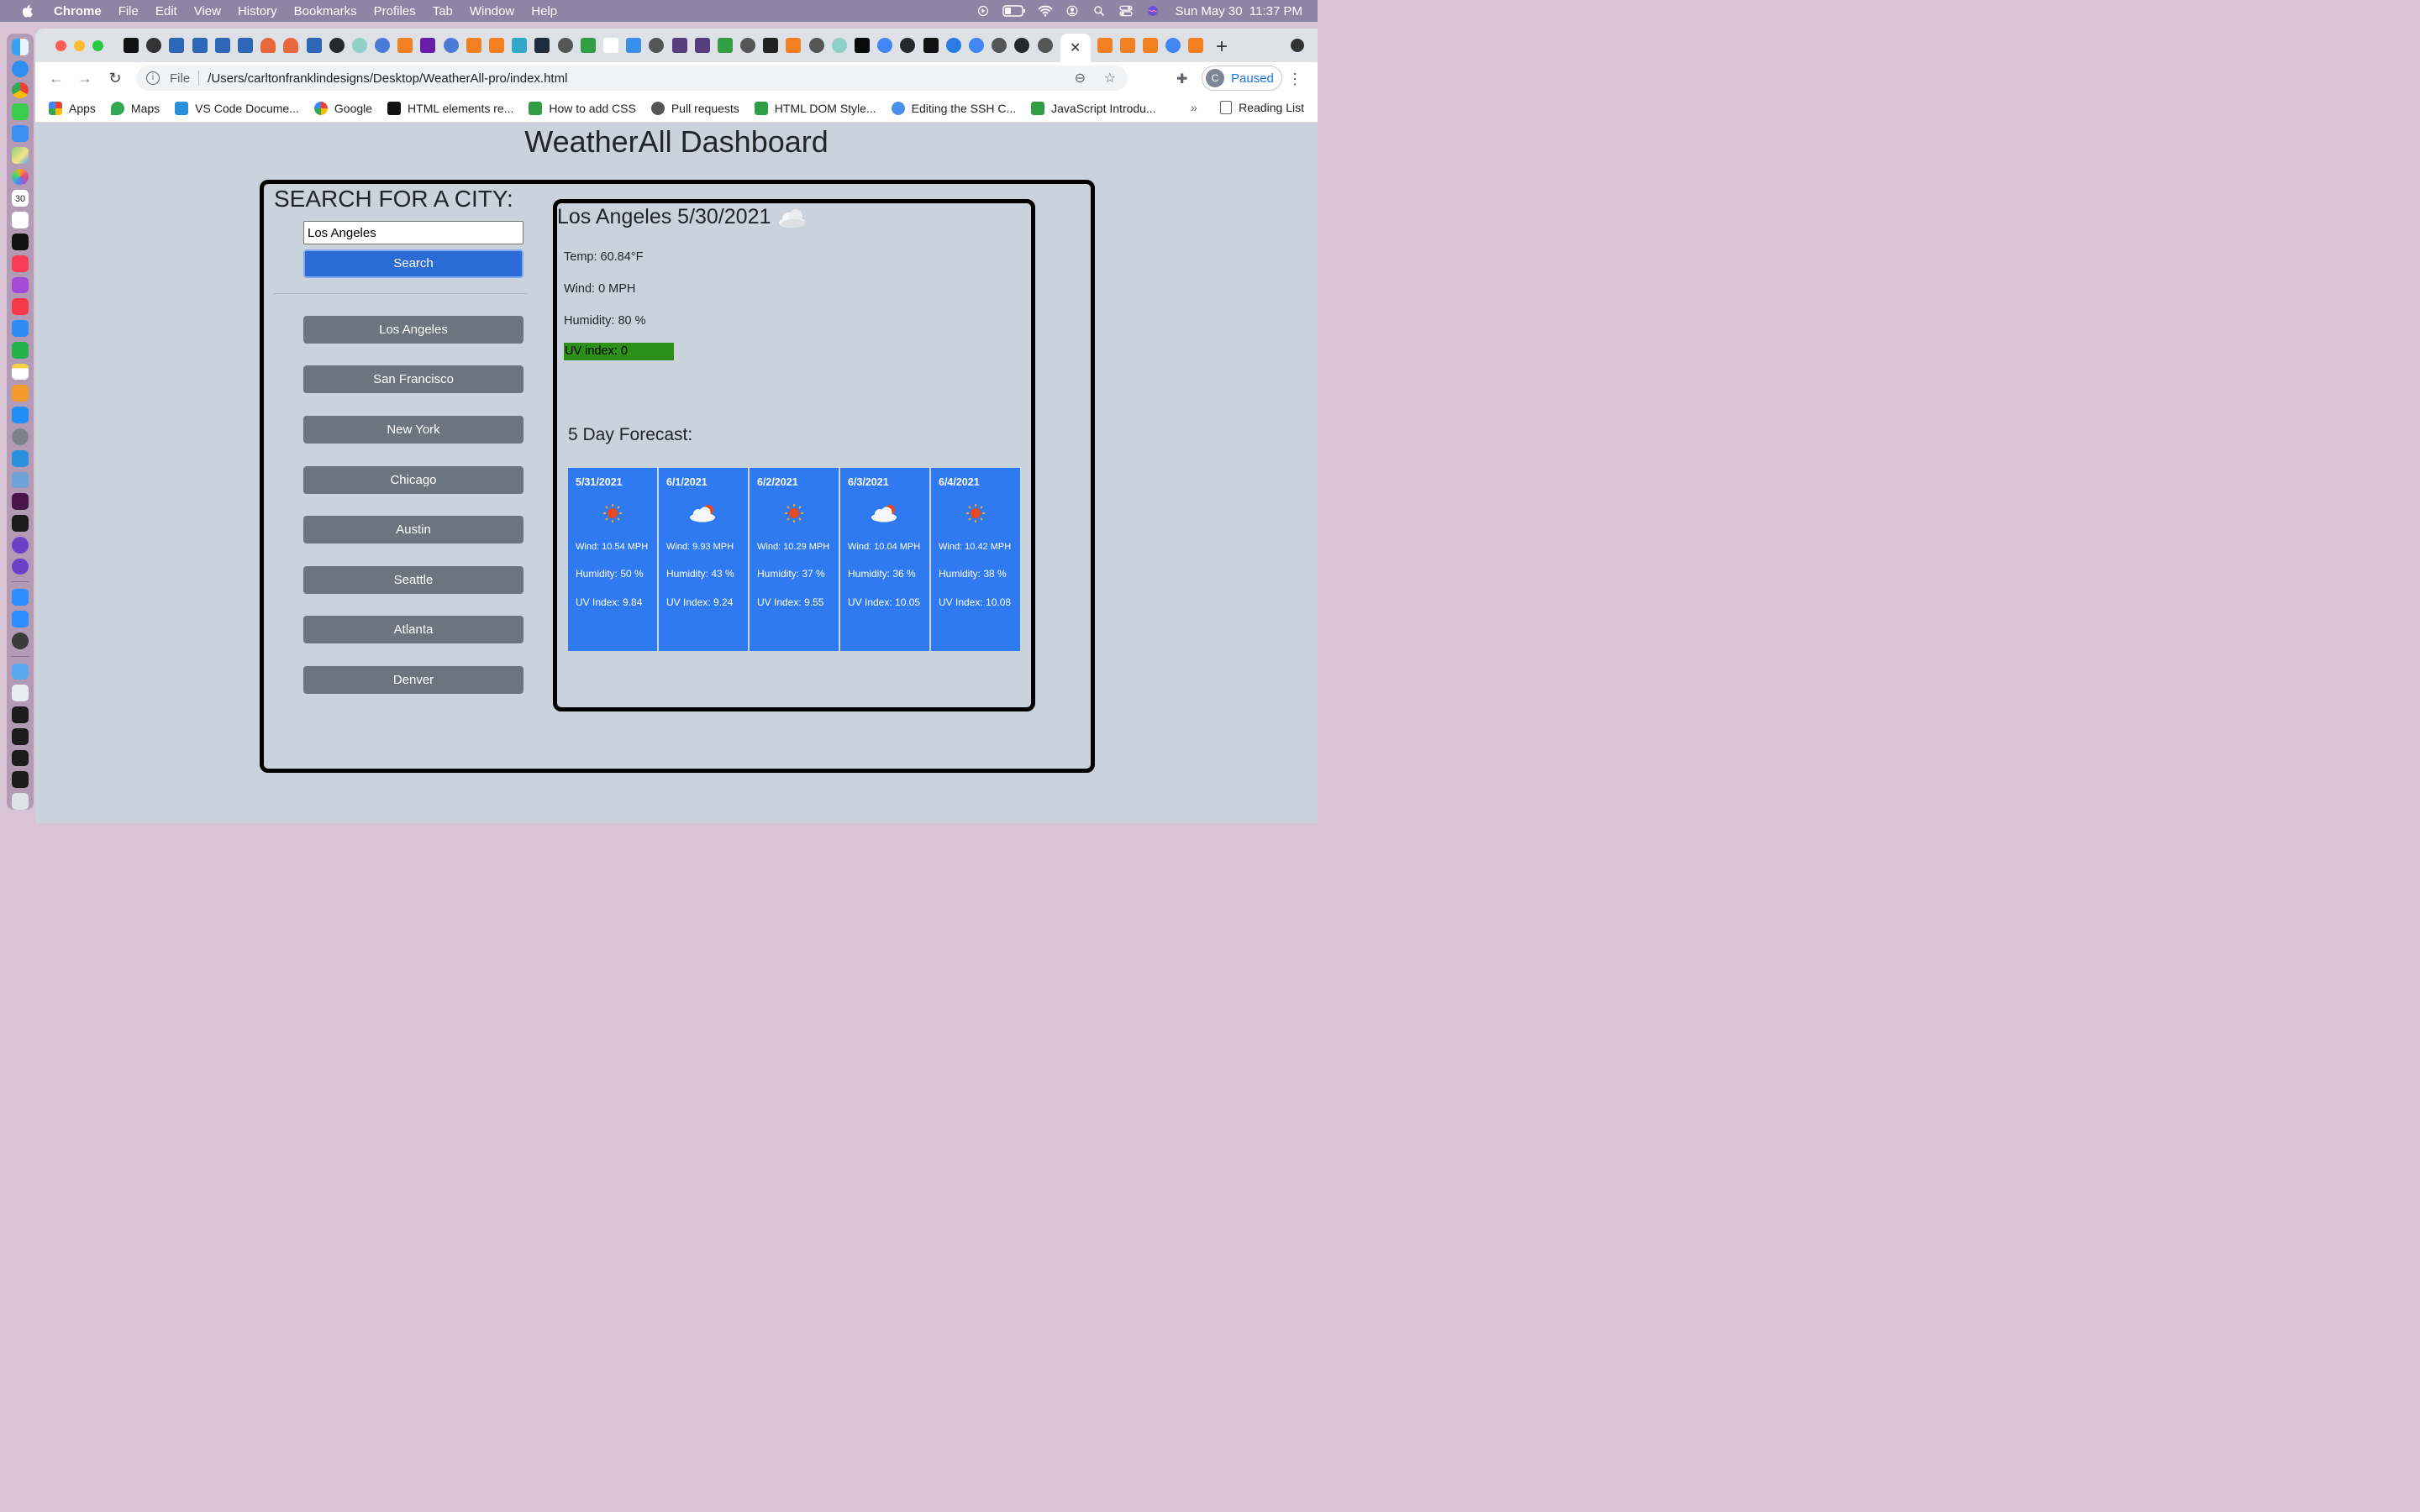  I want to click on keynote-dock-icon, so click(21, 328).